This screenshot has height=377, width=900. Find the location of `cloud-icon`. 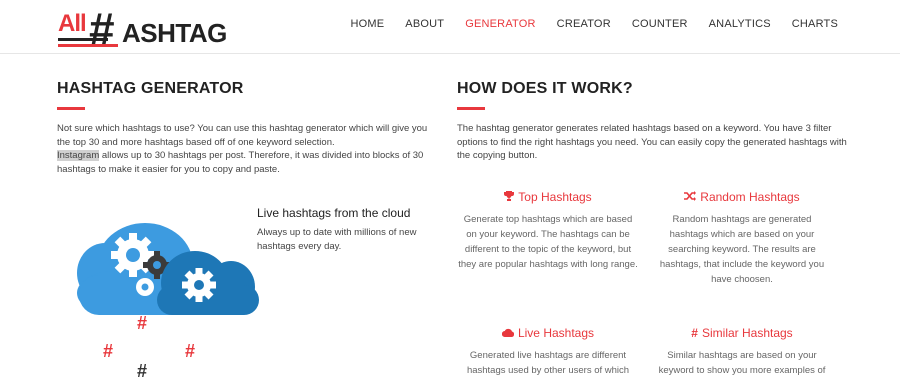

cloud-icon is located at coordinates (508, 333).